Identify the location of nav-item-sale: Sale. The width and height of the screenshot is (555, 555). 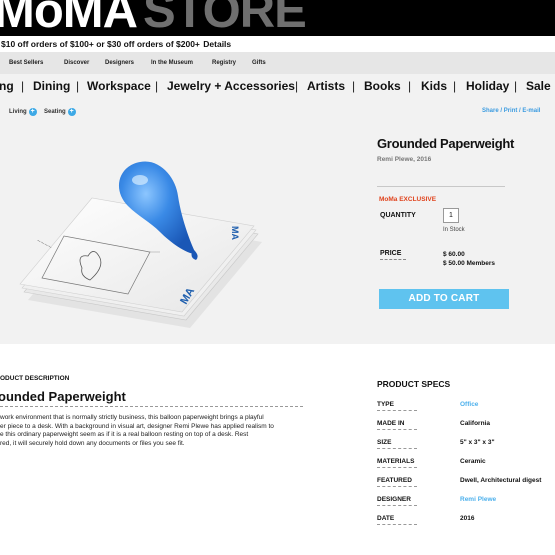
(538, 86).